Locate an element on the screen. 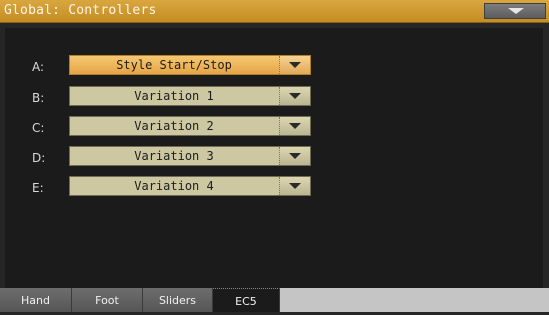  triangle-down-icon is located at coordinates (516, 11).